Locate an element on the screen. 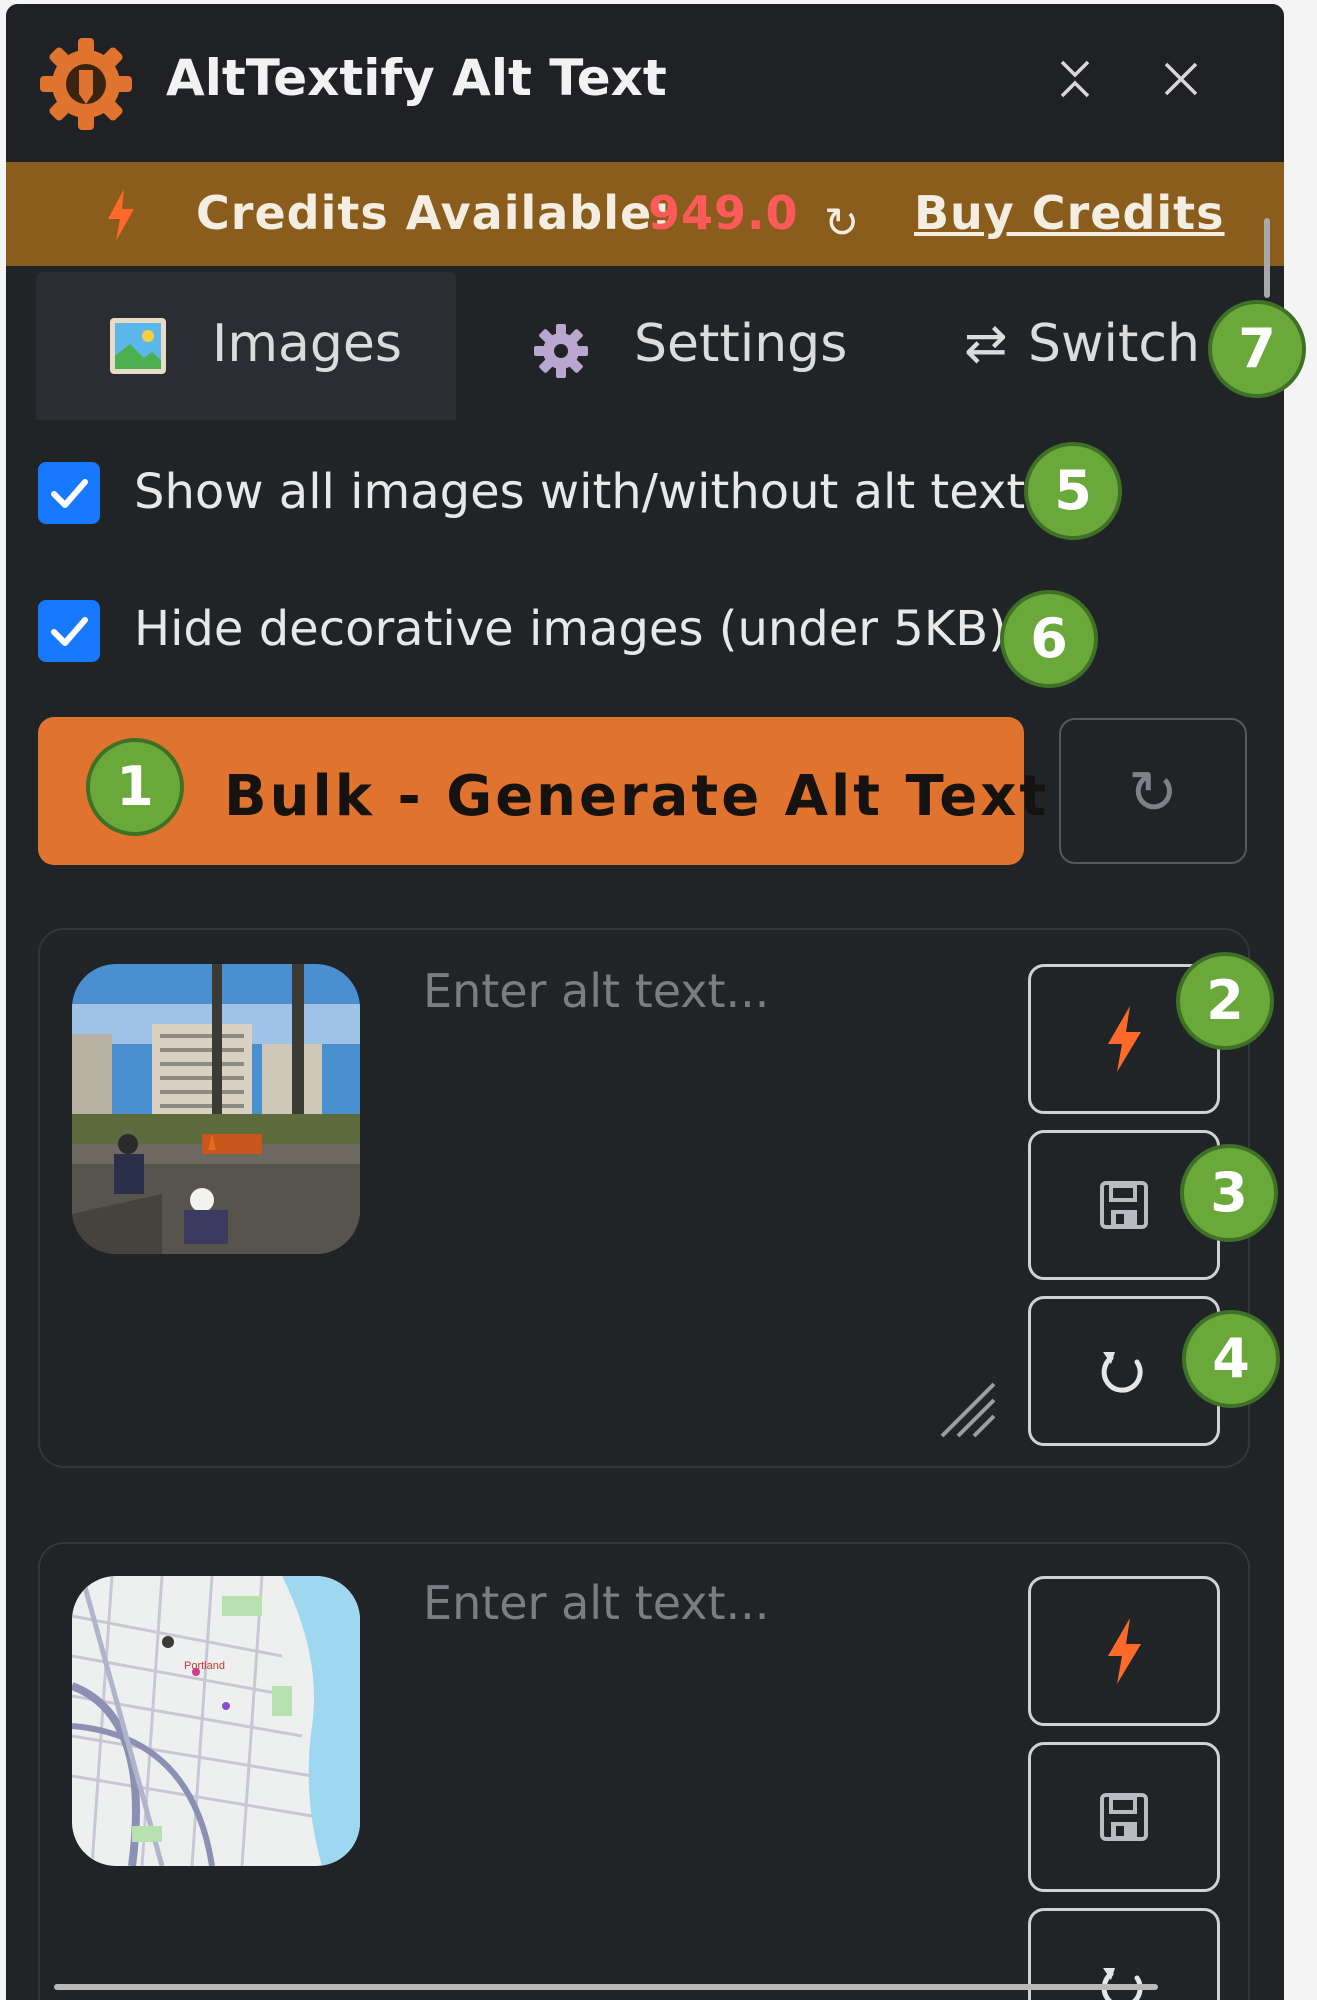 The width and height of the screenshot is (1317, 2000). refresh-icon: ↻ is located at coordinates (1153, 793).